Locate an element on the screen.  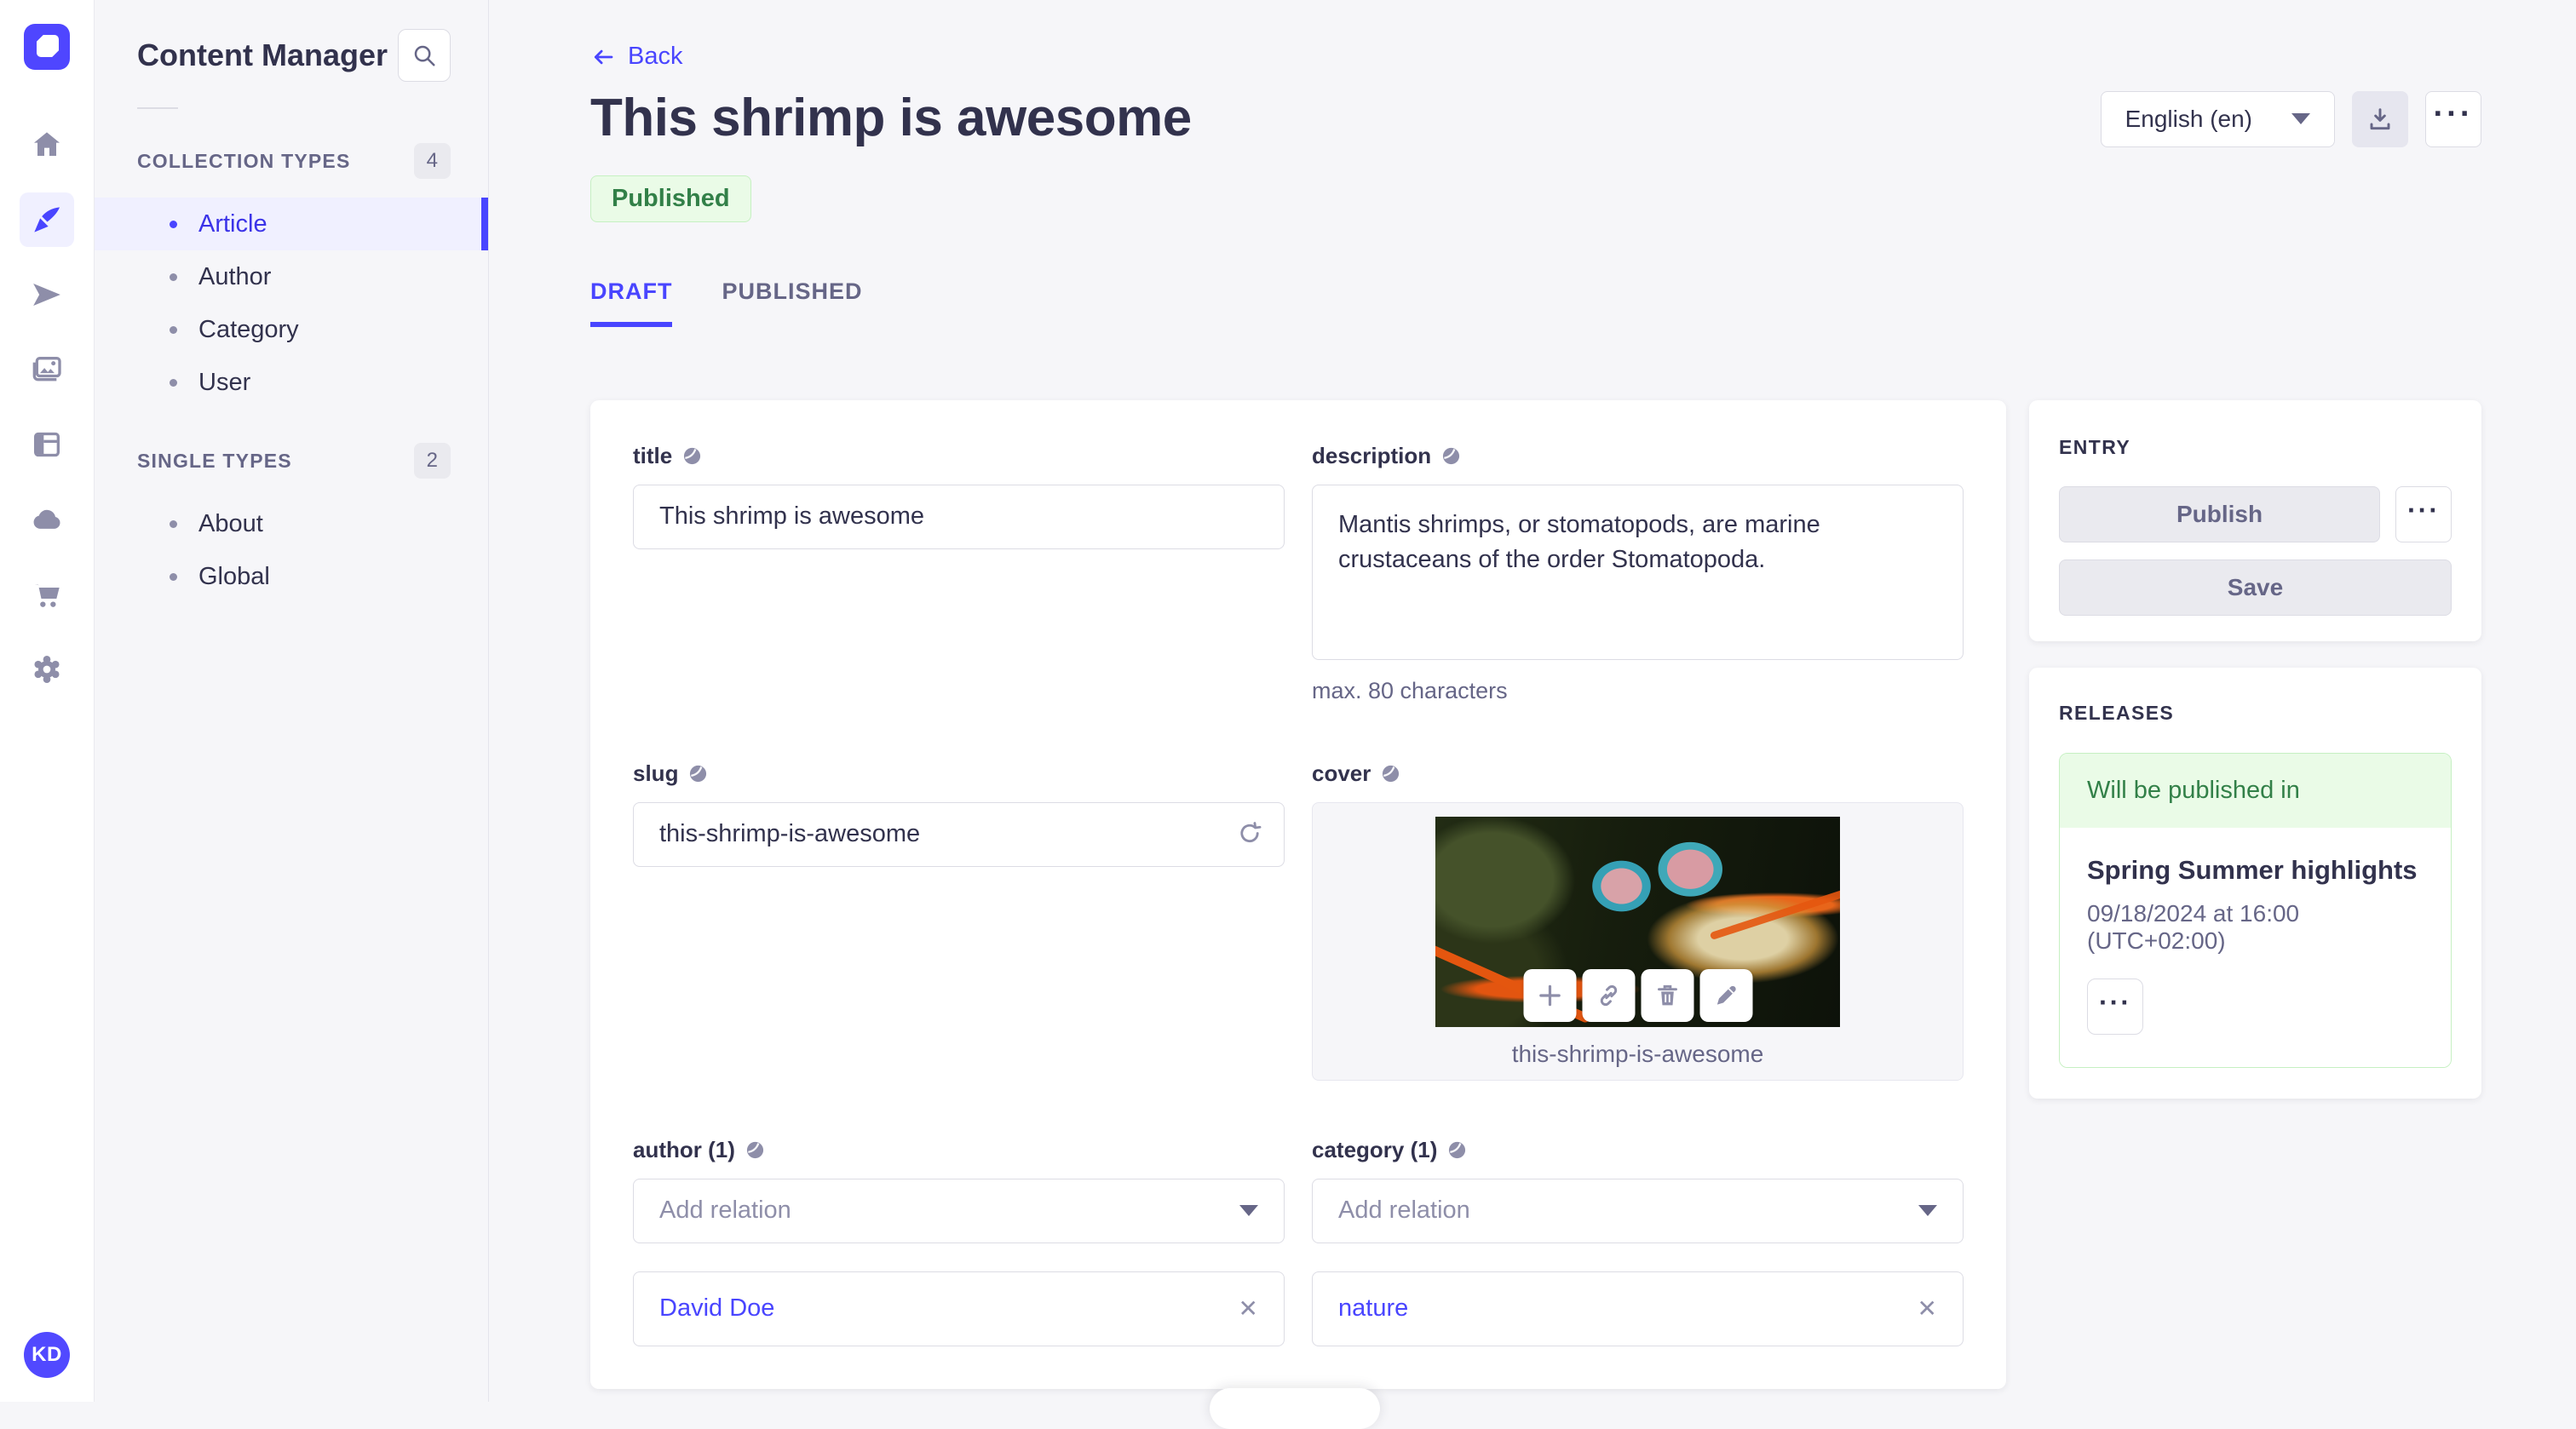
marketplace-cart-icon is located at coordinates (47, 594).